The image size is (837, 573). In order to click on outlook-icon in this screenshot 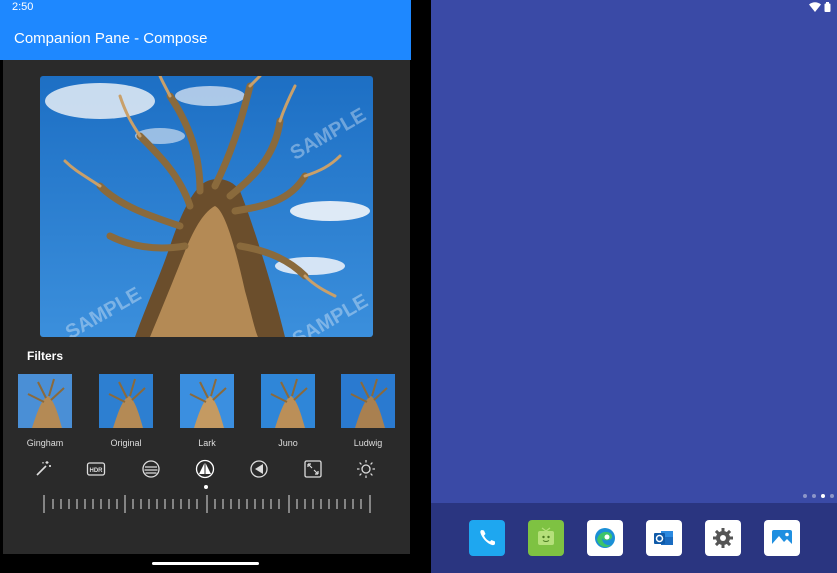, I will do `click(663, 538)`.